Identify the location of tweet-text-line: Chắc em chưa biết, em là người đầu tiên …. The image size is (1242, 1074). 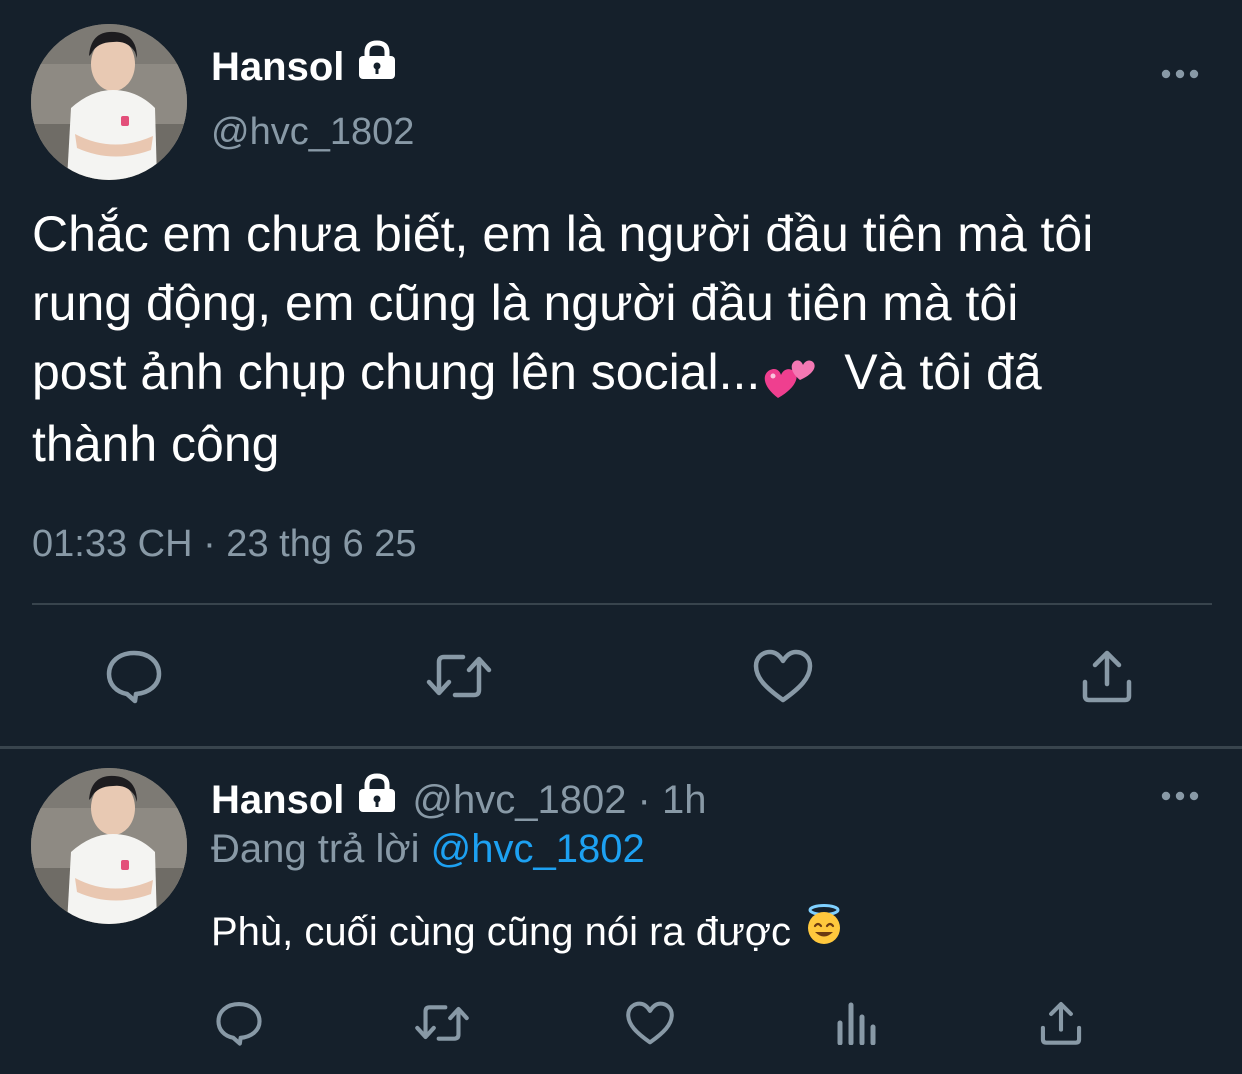
(563, 234).